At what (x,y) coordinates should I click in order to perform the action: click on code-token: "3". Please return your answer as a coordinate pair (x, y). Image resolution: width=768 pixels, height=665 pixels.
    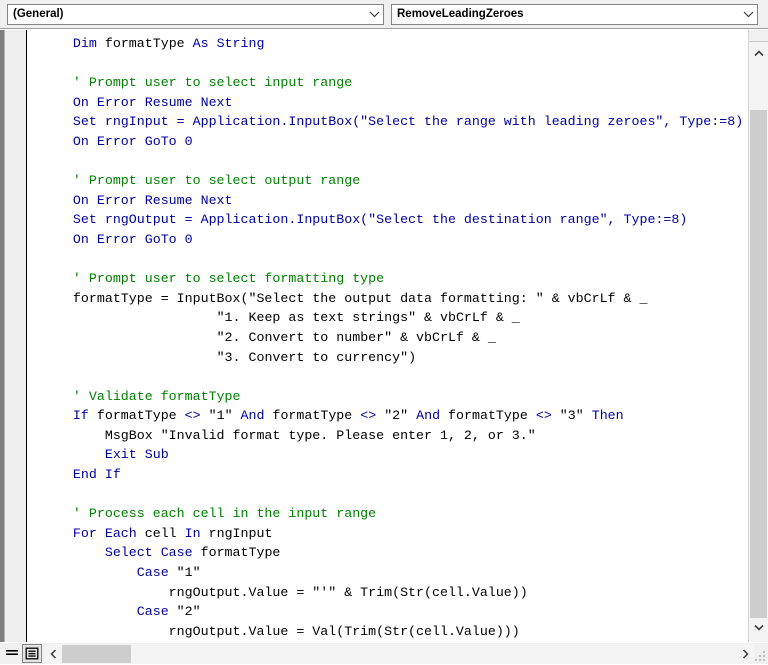
    Looking at the image, I should click on (571, 416).